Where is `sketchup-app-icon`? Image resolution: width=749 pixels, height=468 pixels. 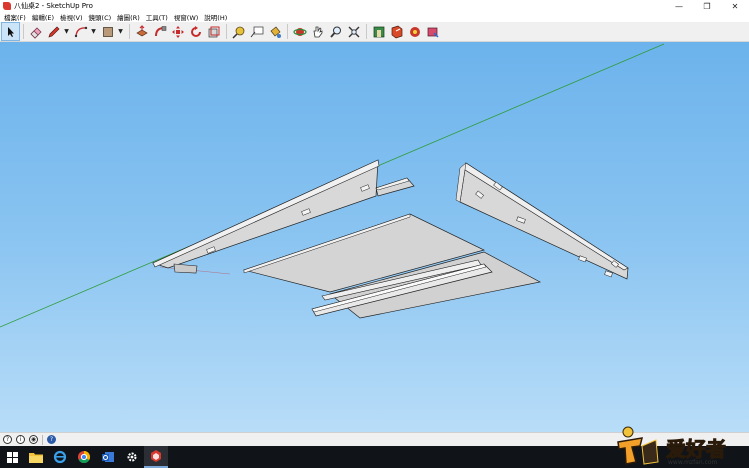 sketchup-app-icon is located at coordinates (7, 6).